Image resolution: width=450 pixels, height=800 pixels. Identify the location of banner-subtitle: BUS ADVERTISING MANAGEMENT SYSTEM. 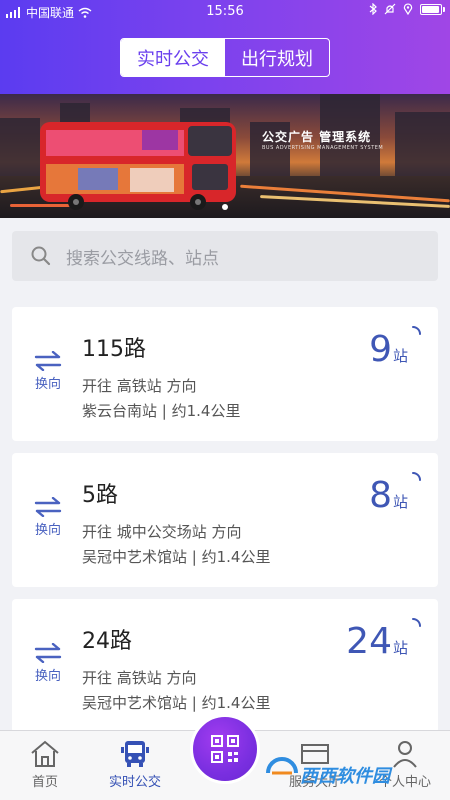
(323, 148).